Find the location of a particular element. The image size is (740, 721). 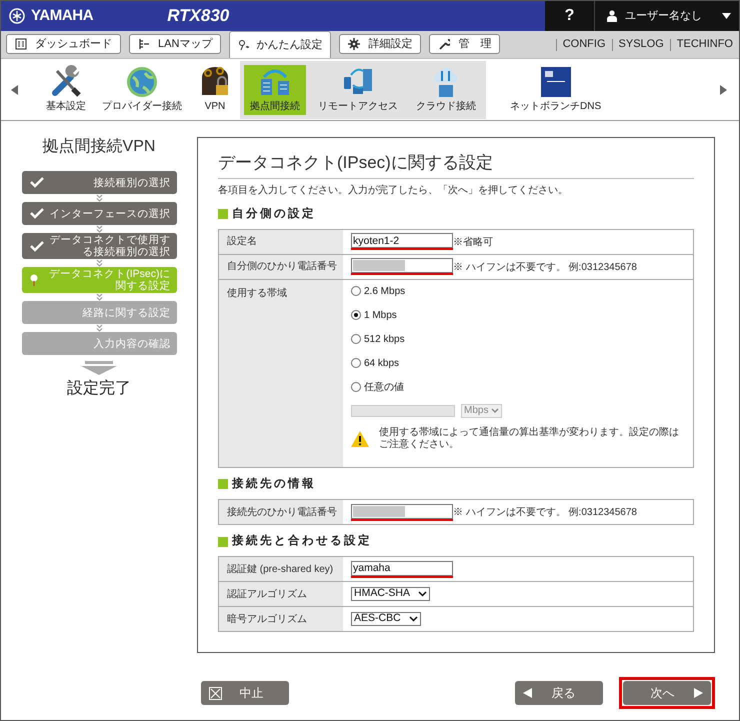

field-label: 接続先のひかり電話番号 is located at coordinates (281, 512).